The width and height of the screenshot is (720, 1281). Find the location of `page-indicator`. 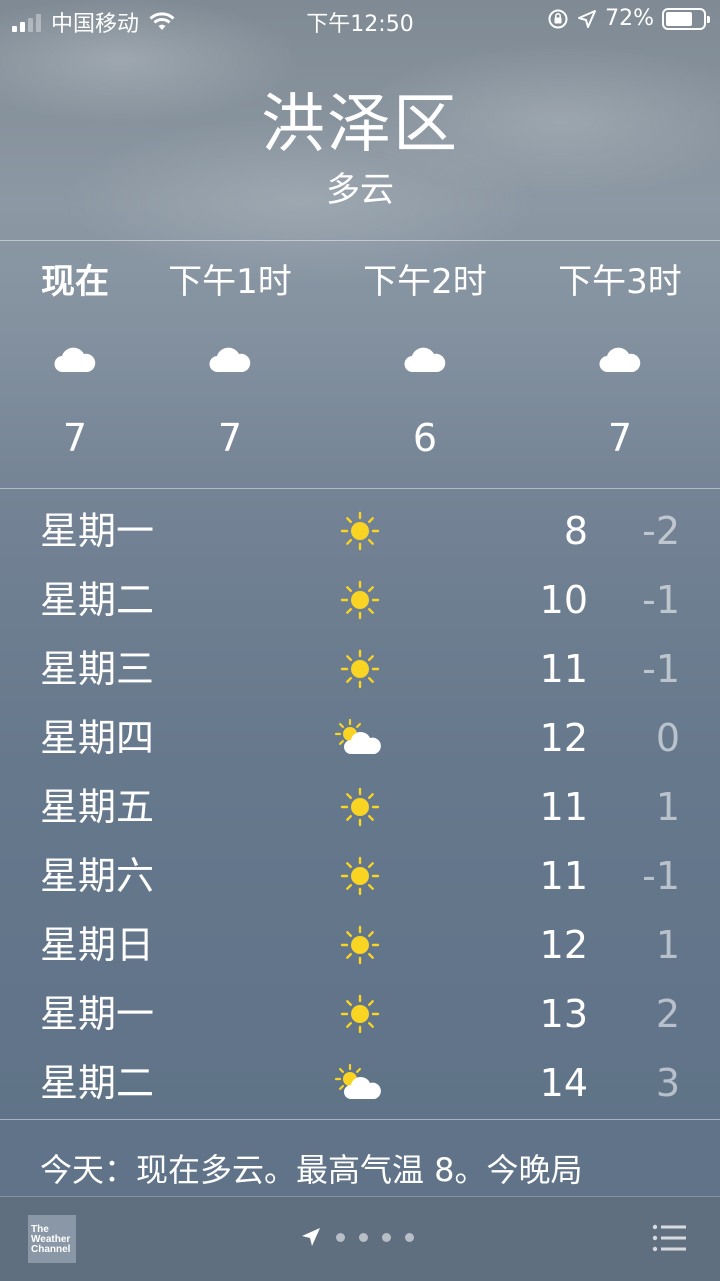

page-indicator is located at coordinates (357, 1237).